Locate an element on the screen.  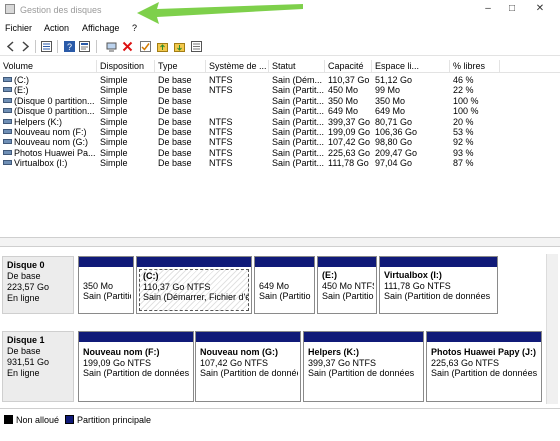
table-cell: 92 % is located at coordinates (475, 142).